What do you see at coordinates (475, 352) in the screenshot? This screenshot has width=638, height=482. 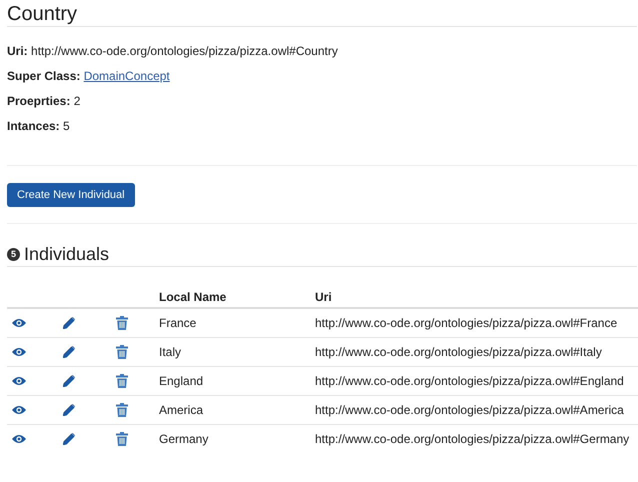 I see `uri-cell: http://www.co-ode.org/ontologies/pizza/pizza.owl#Italy` at bounding box center [475, 352].